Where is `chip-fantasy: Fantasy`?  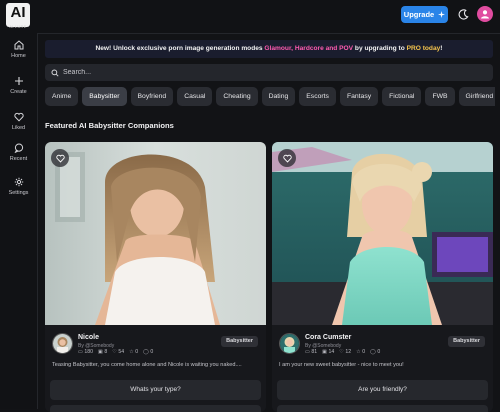
chip-fantasy: Fantasy is located at coordinates (359, 96).